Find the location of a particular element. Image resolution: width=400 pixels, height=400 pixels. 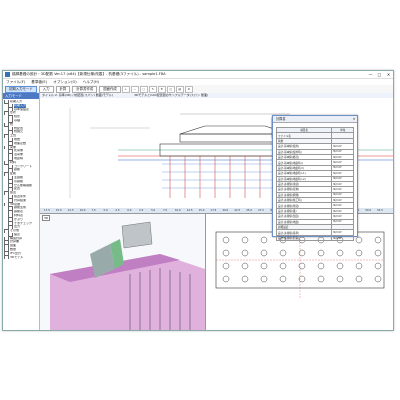

zoom-out-icon: − is located at coordinates (134, 89).